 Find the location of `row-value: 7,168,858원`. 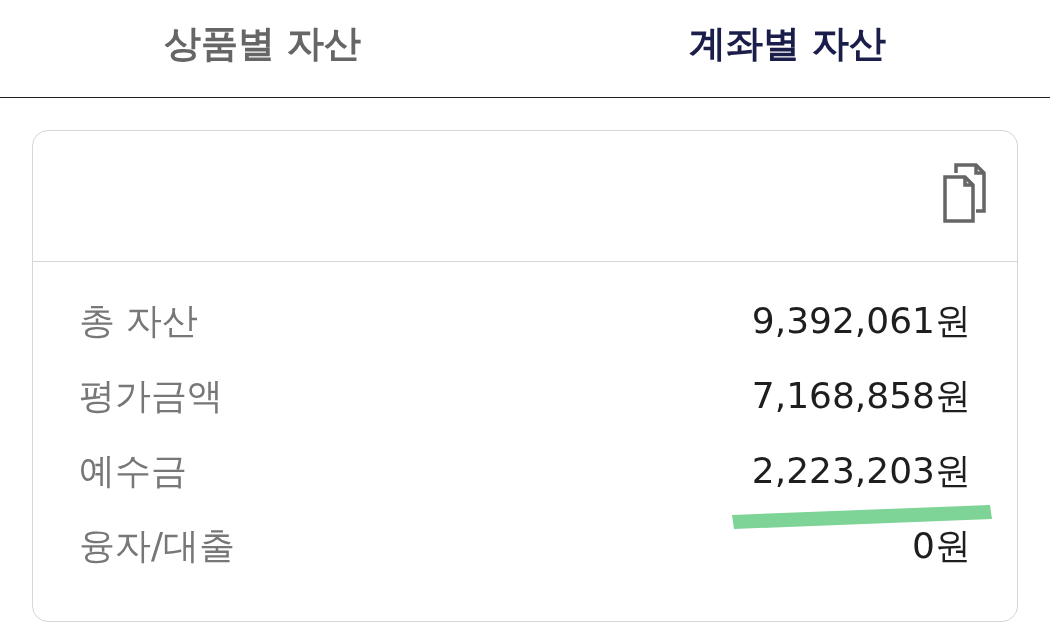

row-value: 7,168,858원 is located at coordinates (861, 395).